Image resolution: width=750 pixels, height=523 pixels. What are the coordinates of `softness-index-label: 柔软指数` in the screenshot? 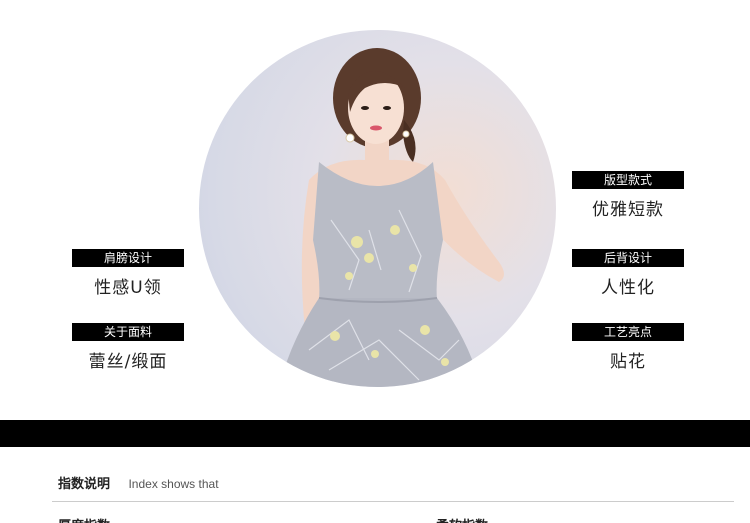 It's located at (462, 519).